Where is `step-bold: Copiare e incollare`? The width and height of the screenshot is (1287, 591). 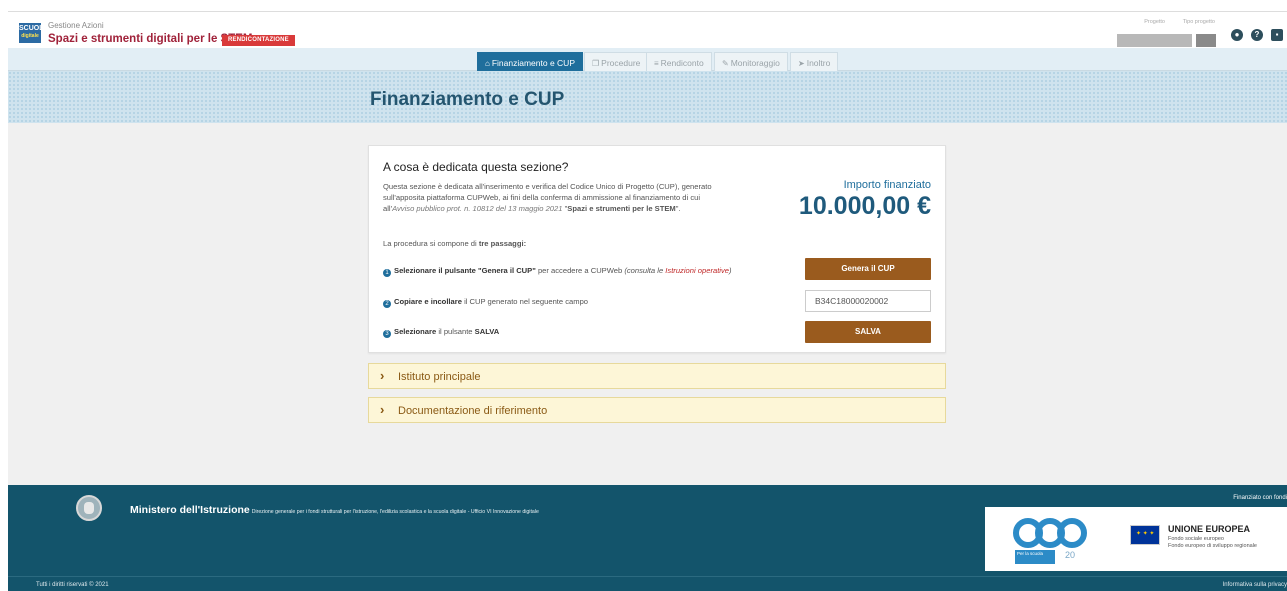
step-bold: Copiare e incollare is located at coordinates (428, 301).